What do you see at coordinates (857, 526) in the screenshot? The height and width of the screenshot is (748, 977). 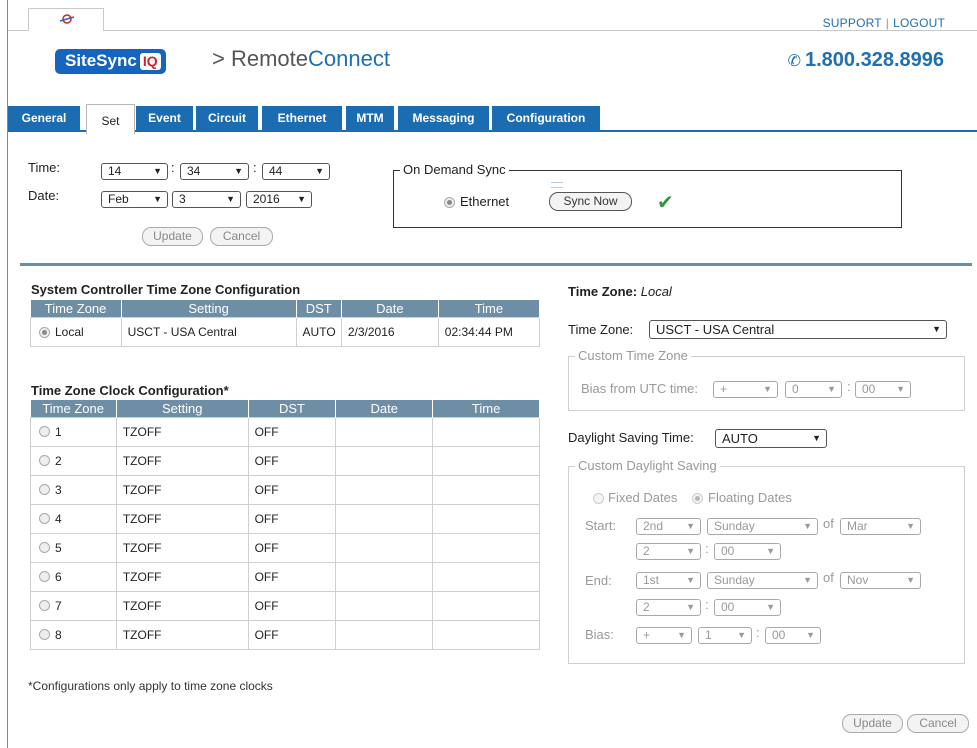 I see `start-month-value: Mar` at bounding box center [857, 526].